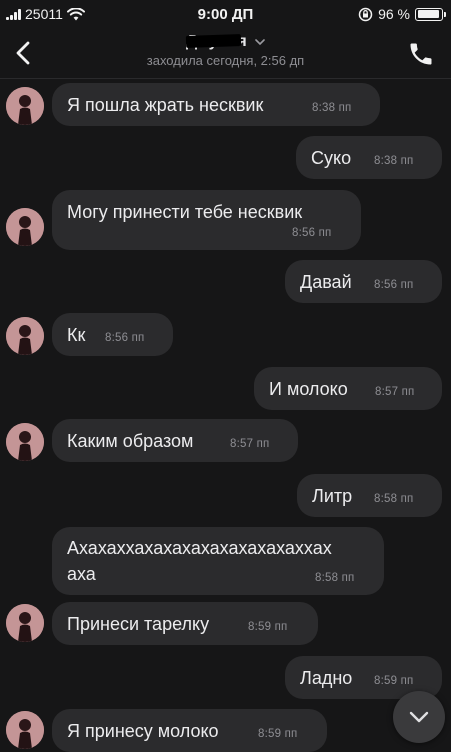 The width and height of the screenshot is (451, 752). I want to click on scroll-to-bottom-button, so click(419, 717).